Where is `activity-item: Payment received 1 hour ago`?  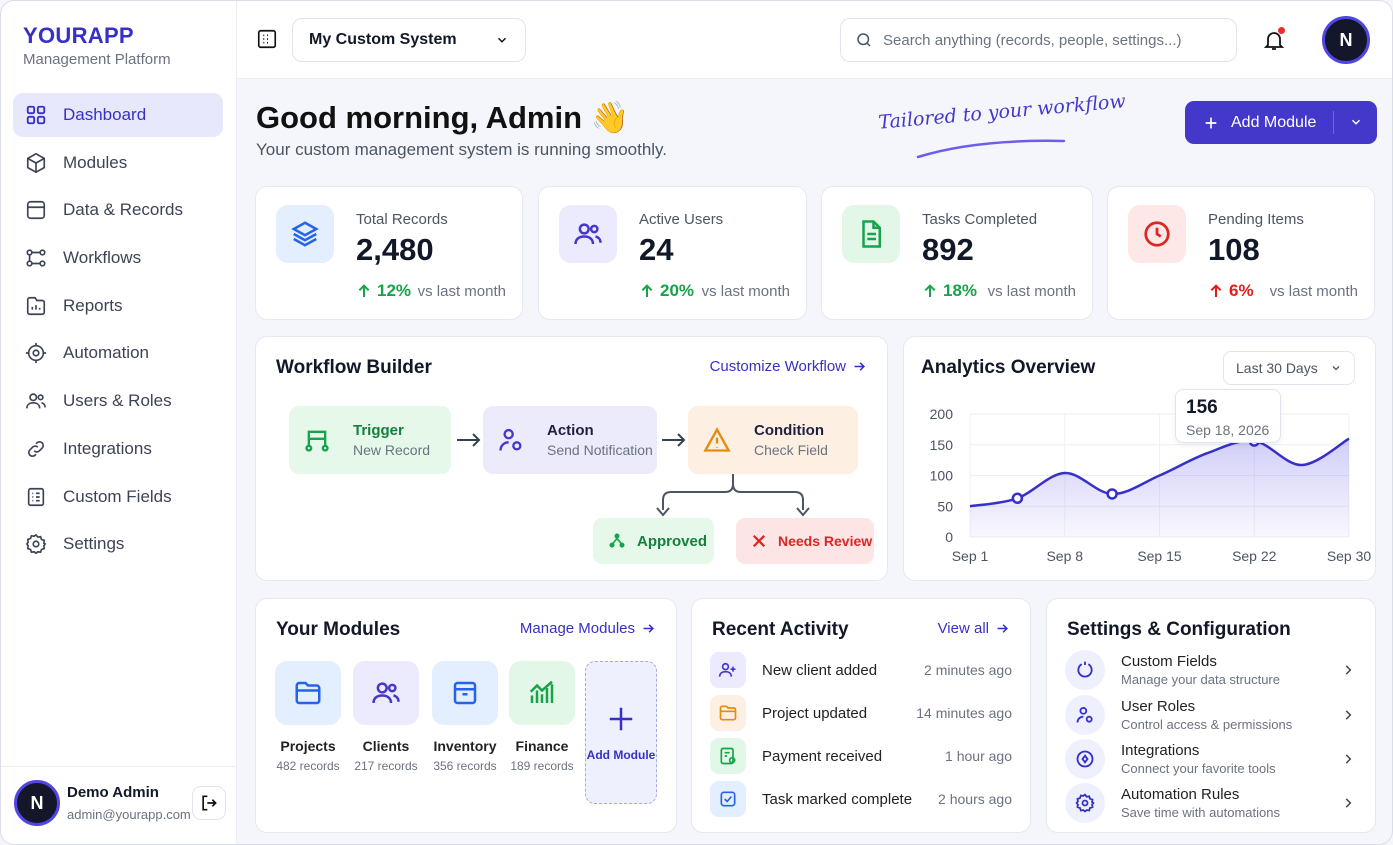 activity-item: Payment received 1 hour ago is located at coordinates (861, 756).